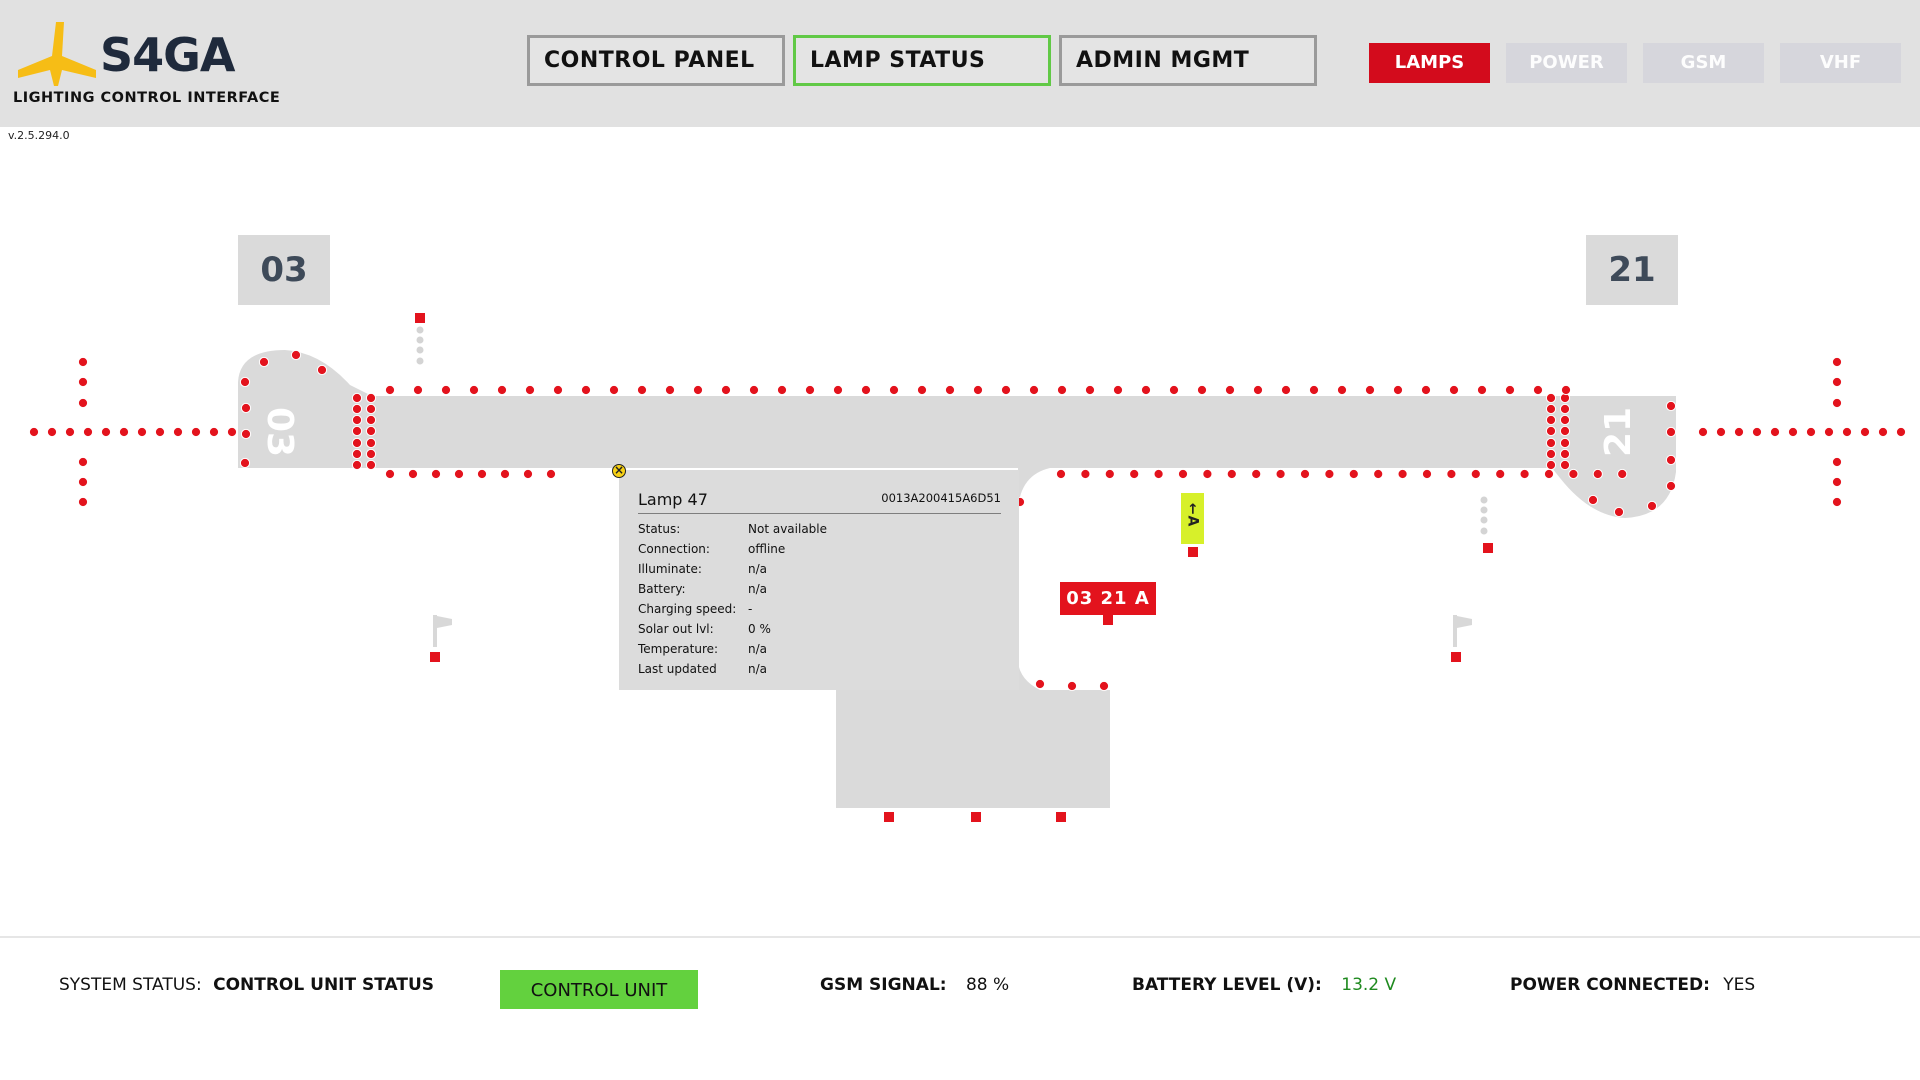  I want to click on taxiway-sign-yellow: ←A, so click(1192, 518).